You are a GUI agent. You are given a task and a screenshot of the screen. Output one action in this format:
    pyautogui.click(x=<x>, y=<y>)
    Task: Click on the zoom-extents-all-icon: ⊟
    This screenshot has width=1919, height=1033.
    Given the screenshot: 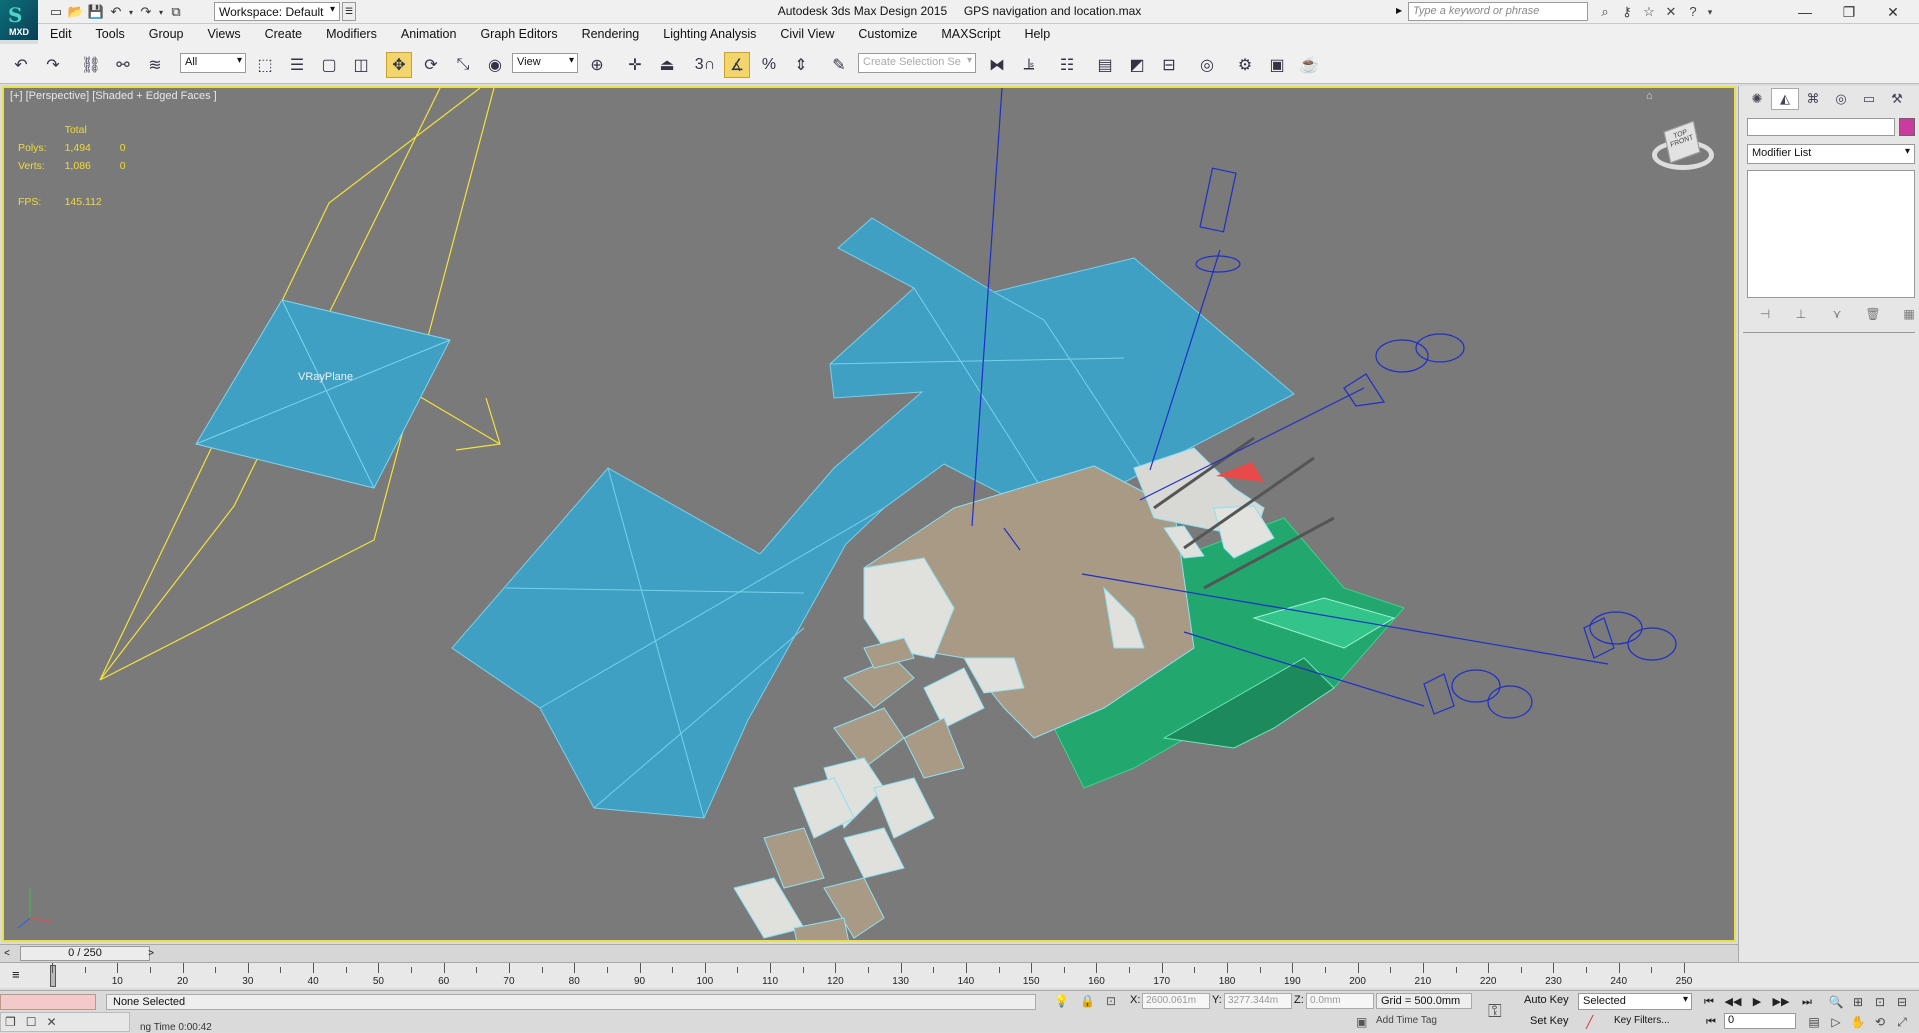 What is the action you would take?
    pyautogui.click(x=1902, y=1002)
    